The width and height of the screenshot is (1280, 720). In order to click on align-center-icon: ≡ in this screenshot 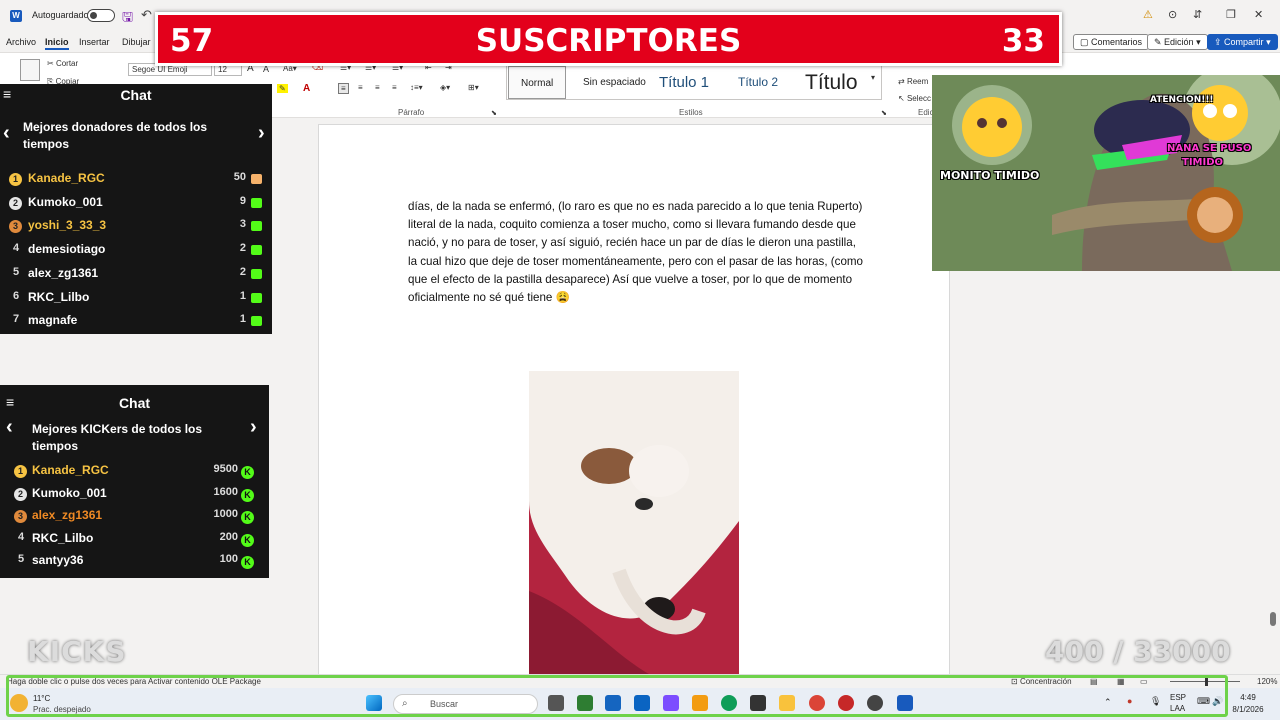, I will do `click(360, 87)`.